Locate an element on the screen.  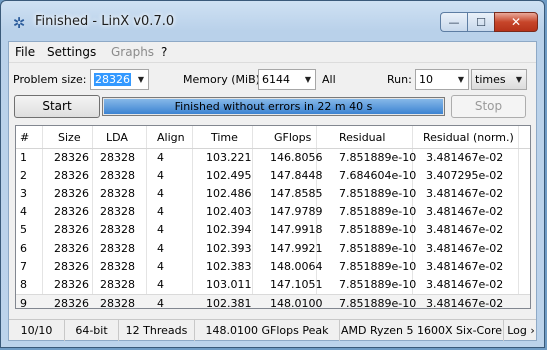
menu-file: File is located at coordinates (25, 52).